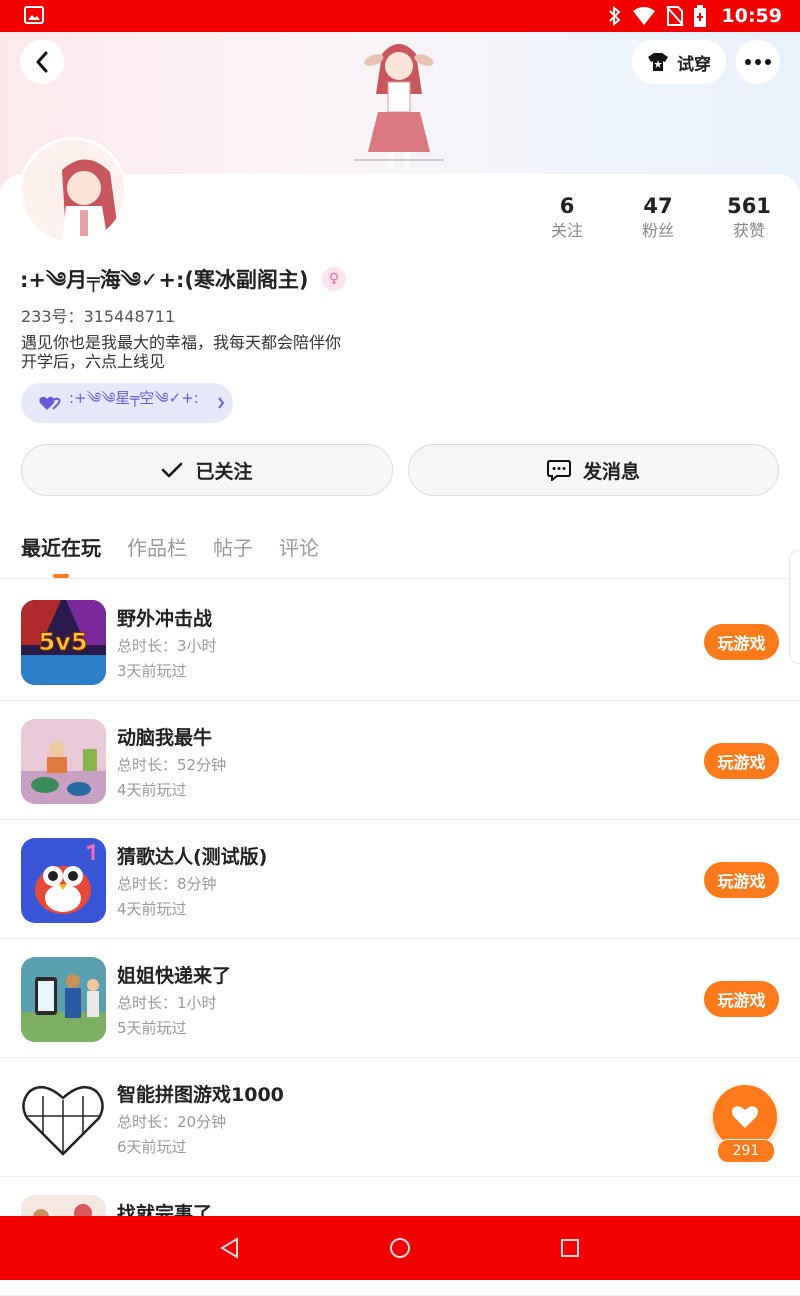 The image size is (800, 1296). Describe the element at coordinates (570, 1248) in the screenshot. I see `nav-recents-icon` at that location.